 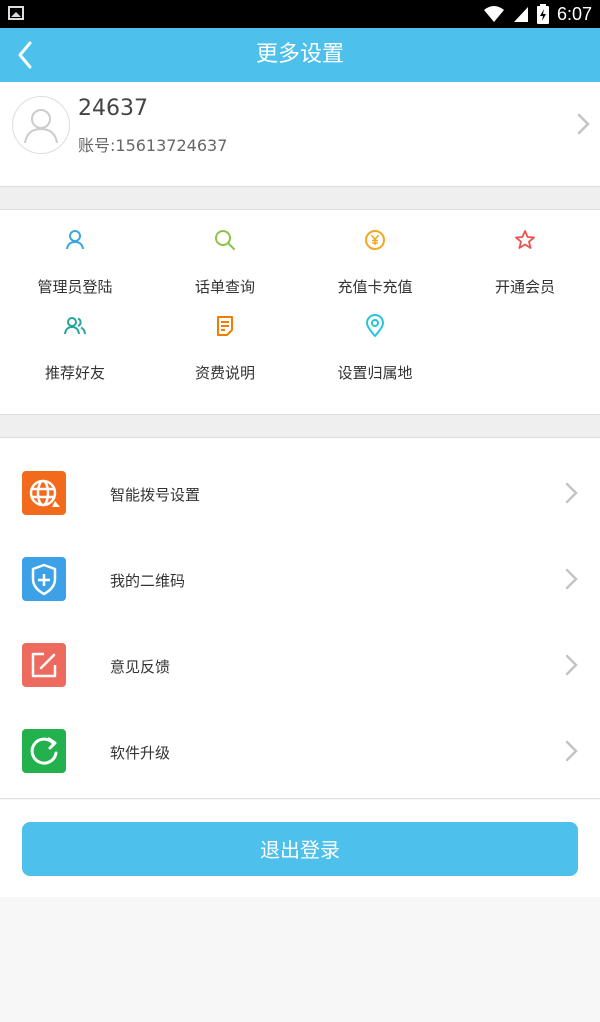 What do you see at coordinates (140, 753) in the screenshot?
I see `list-item-label: 软件升级` at bounding box center [140, 753].